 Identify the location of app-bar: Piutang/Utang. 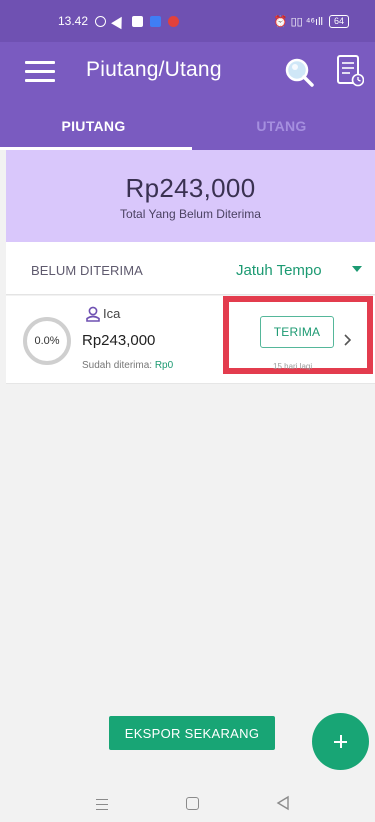
(187, 72).